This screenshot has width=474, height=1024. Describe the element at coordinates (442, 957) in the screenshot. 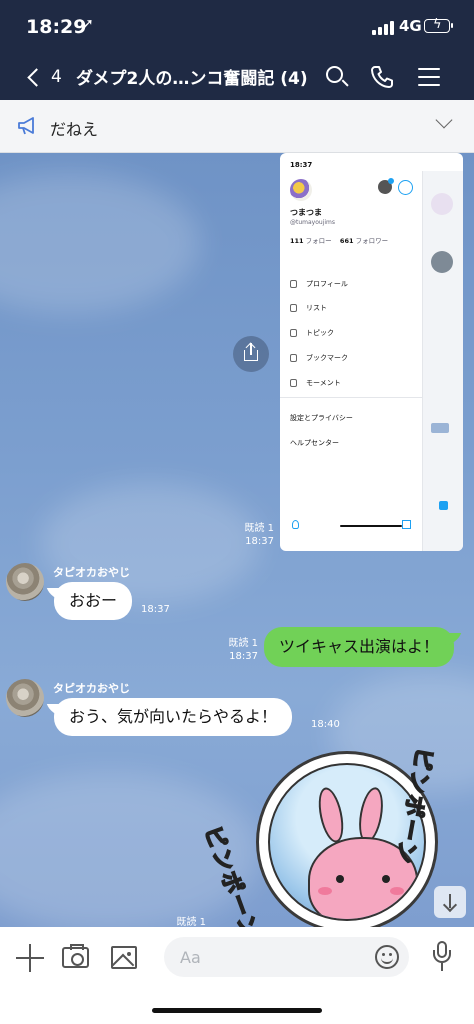

I see `microphone-icon` at that location.